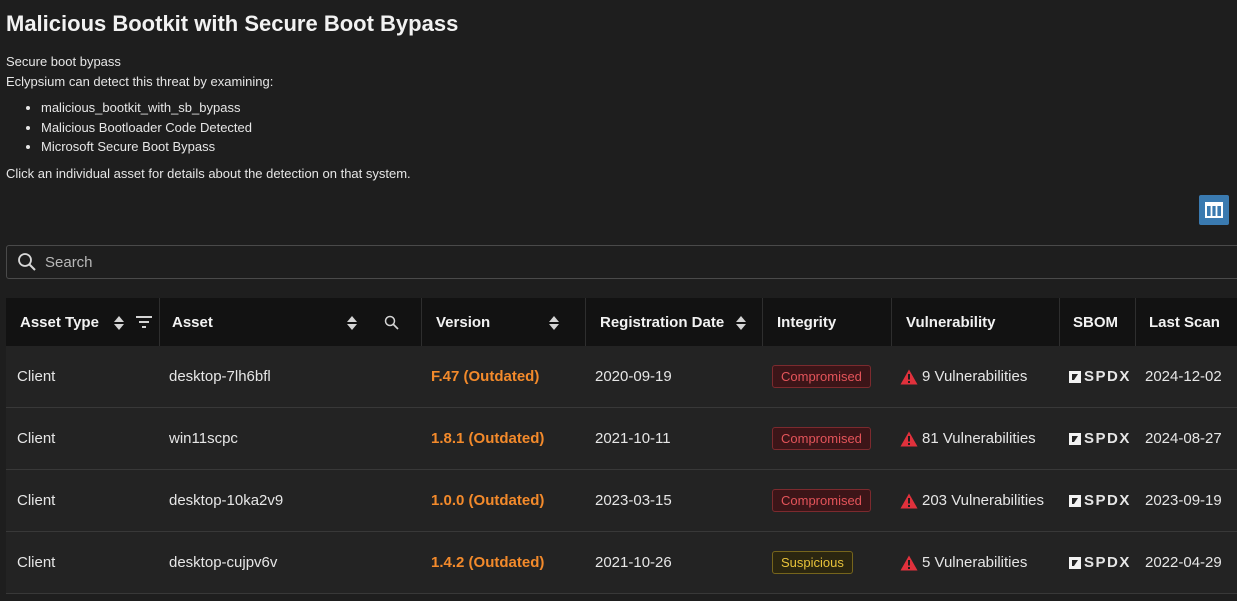 This screenshot has width=1237, height=601. What do you see at coordinates (1183, 376) in the screenshot?
I see `last-scan-cell: 2024-12-02` at bounding box center [1183, 376].